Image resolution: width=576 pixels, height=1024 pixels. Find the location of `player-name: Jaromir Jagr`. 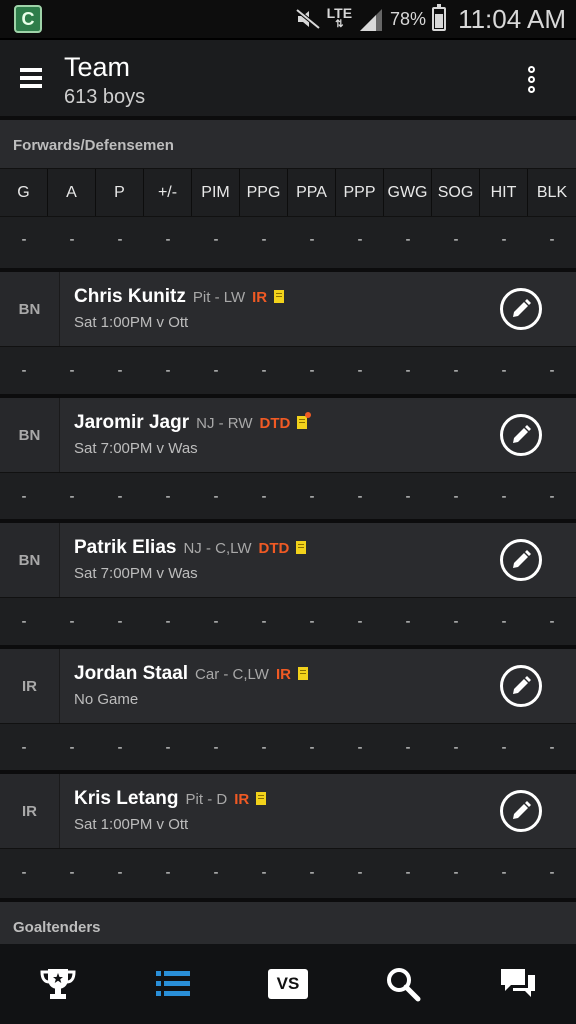

player-name: Jaromir Jagr is located at coordinates (131, 423).